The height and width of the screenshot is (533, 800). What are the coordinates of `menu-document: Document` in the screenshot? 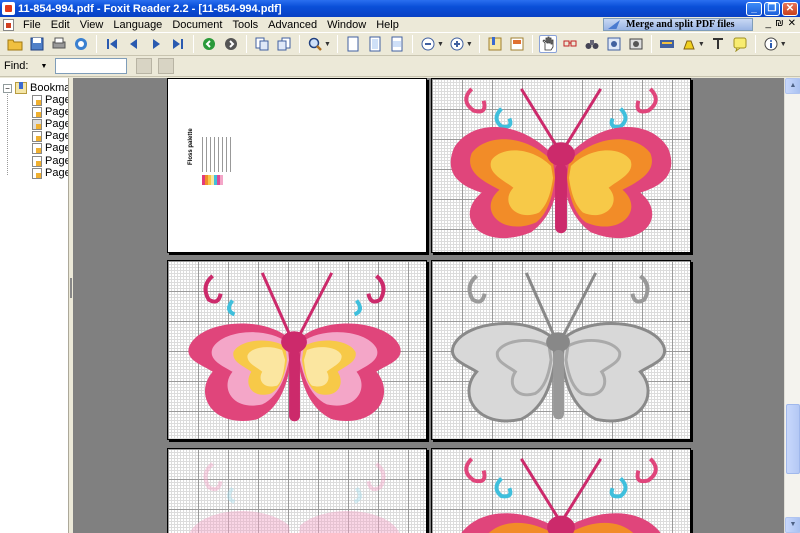 It's located at (197, 25).